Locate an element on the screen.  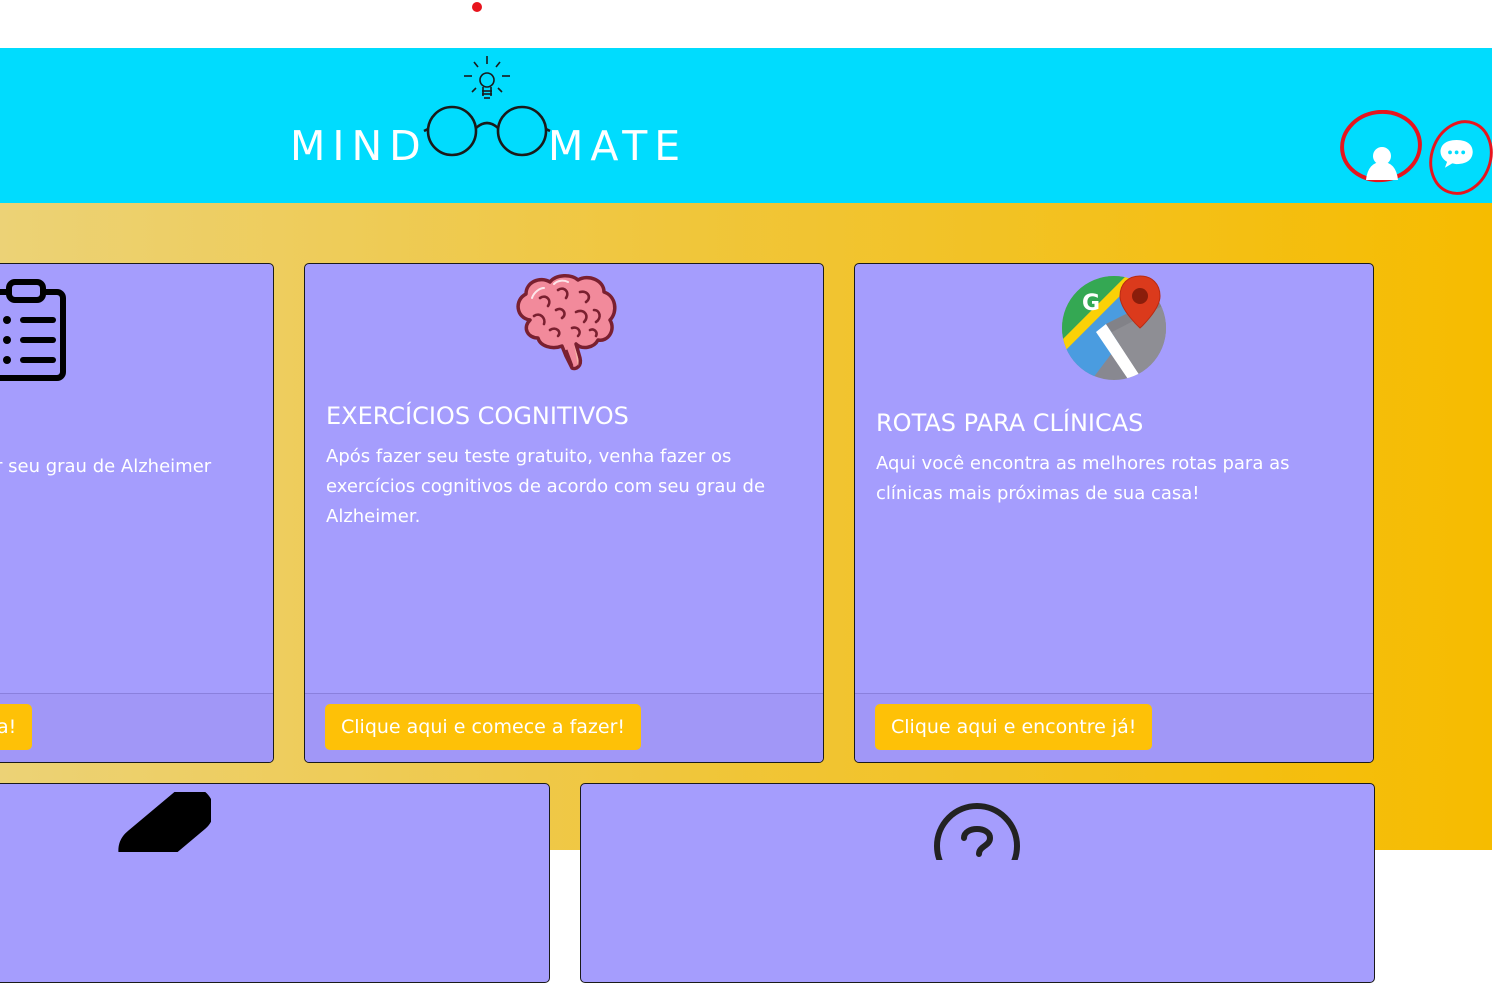
card-duvidas is located at coordinates (977, 883).